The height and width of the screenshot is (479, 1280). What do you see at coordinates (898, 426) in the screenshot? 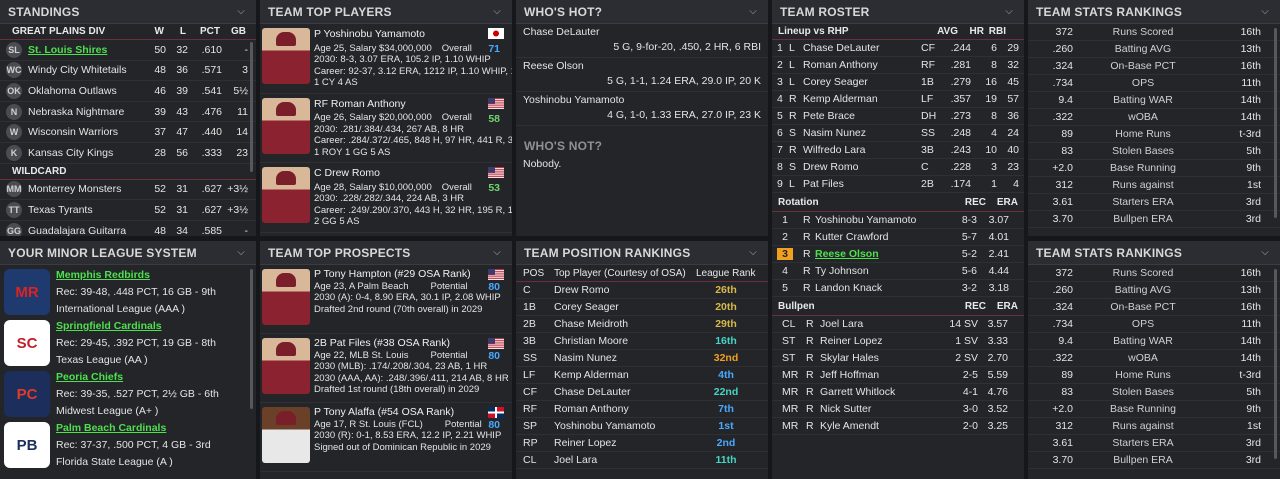
I see `bullpen-row: MR R Kyle Amendt 2-0 3.25` at bounding box center [898, 426].